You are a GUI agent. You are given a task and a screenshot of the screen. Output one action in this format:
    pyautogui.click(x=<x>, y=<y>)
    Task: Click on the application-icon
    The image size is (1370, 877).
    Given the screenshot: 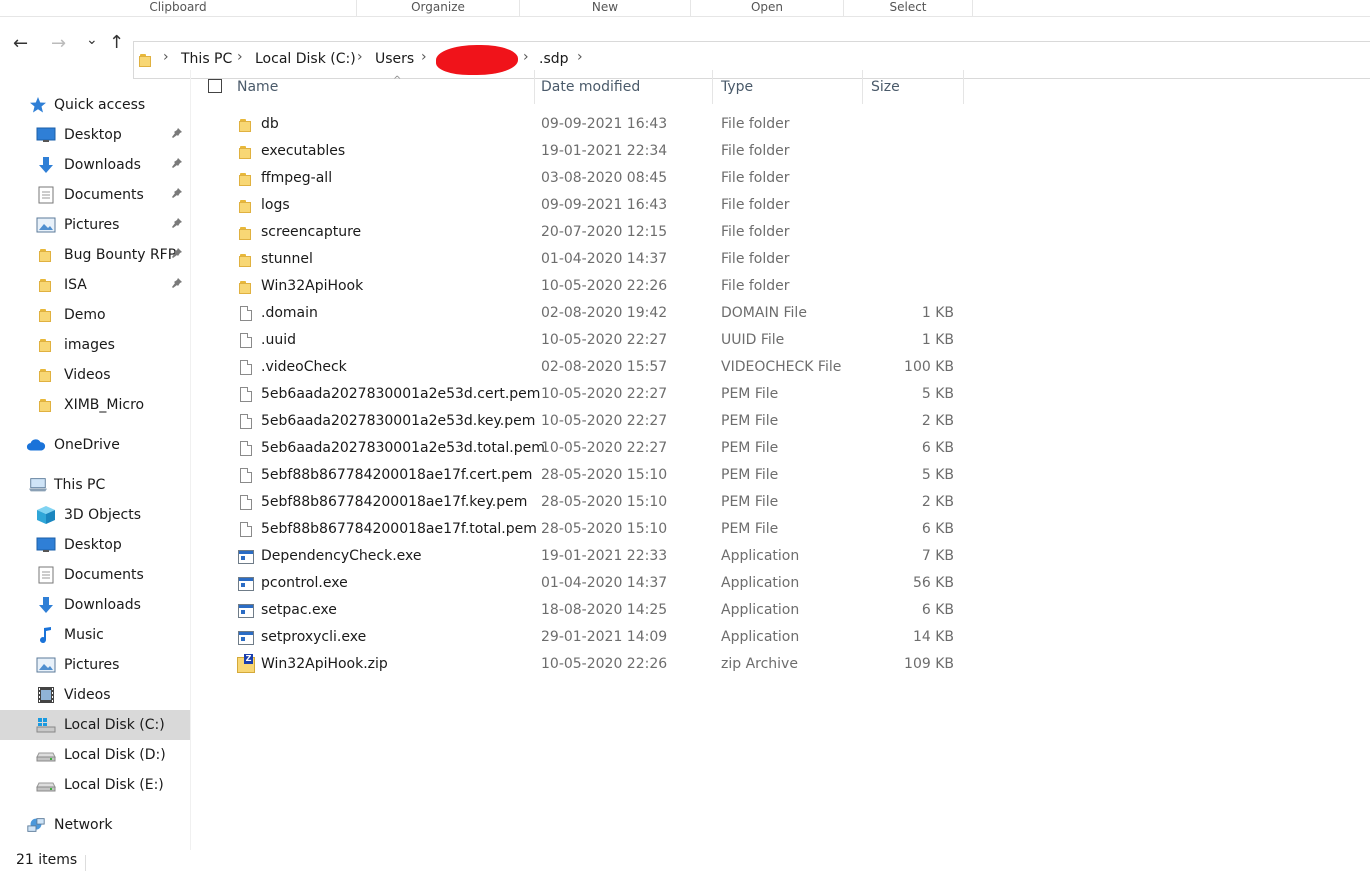 What is the action you would take?
    pyautogui.click(x=246, y=637)
    